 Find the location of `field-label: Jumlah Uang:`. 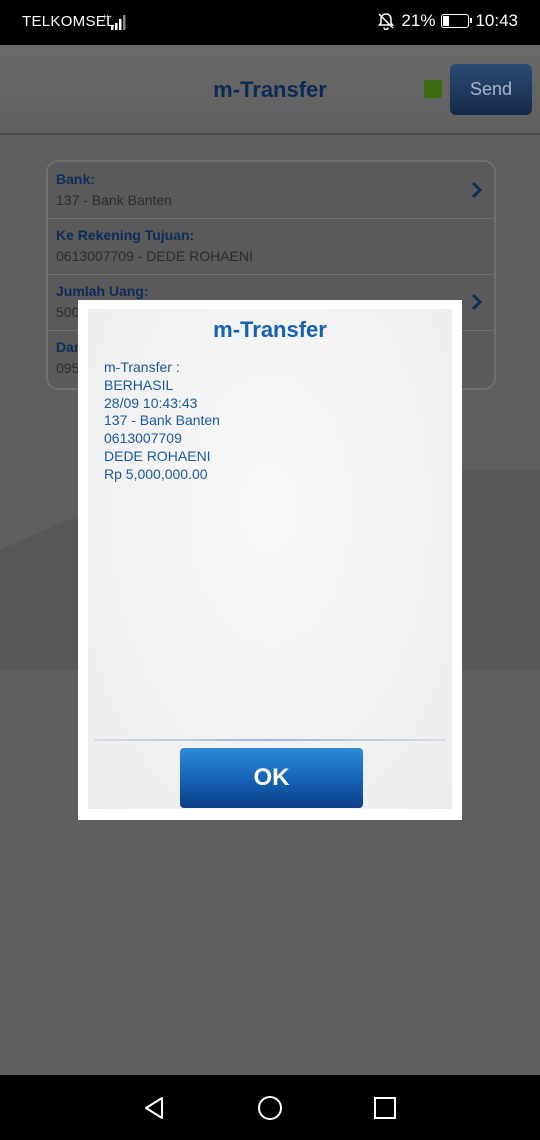

field-label: Jumlah Uang: is located at coordinates (102, 291).